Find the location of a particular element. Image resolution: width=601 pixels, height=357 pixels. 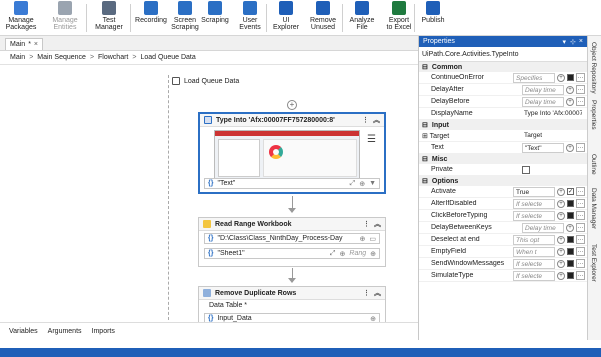

property-value: Type Into 'Afx:00007 is located at coordinates (554, 114).